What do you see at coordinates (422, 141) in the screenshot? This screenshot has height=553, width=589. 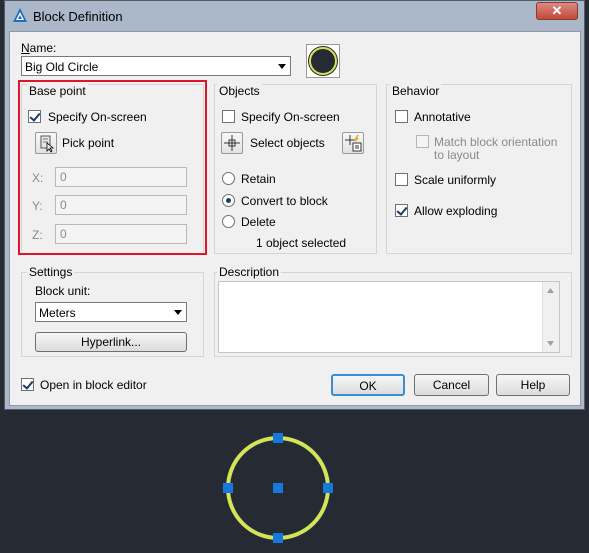 I see `match-orientation-checkbox` at bounding box center [422, 141].